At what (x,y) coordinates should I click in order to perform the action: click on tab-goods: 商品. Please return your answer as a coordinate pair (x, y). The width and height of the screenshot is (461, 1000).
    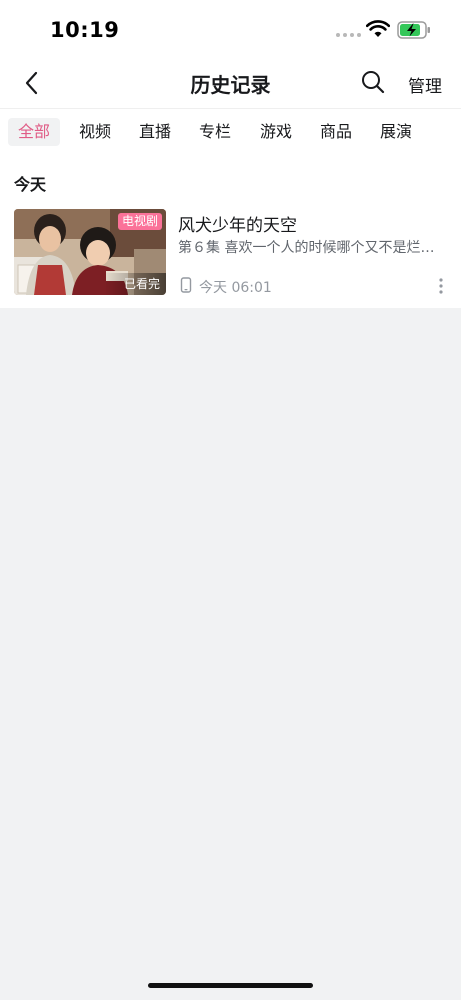
    Looking at the image, I should click on (336, 132).